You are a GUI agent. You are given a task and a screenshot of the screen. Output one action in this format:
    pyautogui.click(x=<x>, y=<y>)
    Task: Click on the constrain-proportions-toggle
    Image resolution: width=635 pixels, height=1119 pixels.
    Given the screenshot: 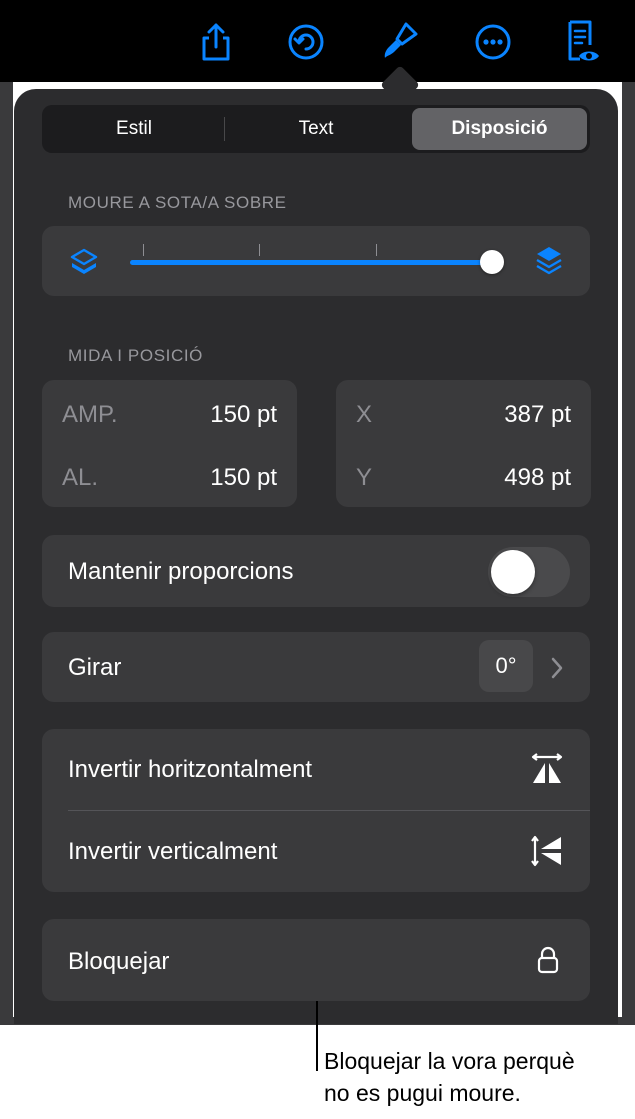 What is the action you would take?
    pyautogui.click(x=529, y=572)
    